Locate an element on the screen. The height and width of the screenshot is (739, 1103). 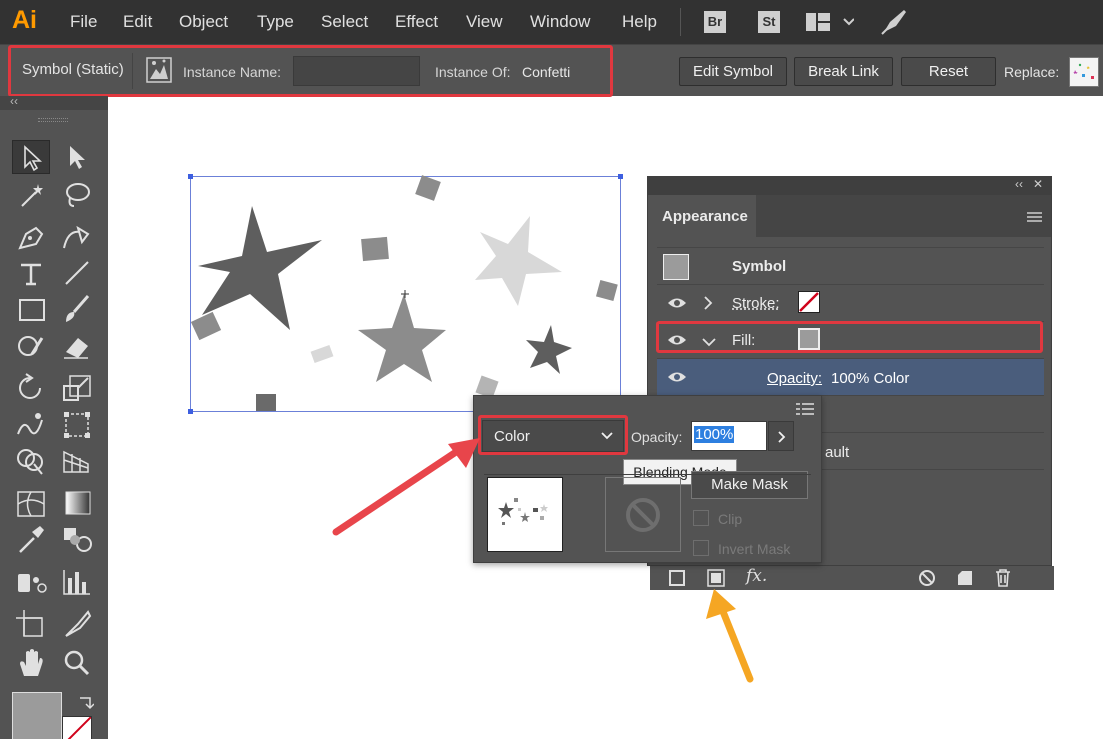
rectangle-tool-icon is located at coordinates (31, 309).